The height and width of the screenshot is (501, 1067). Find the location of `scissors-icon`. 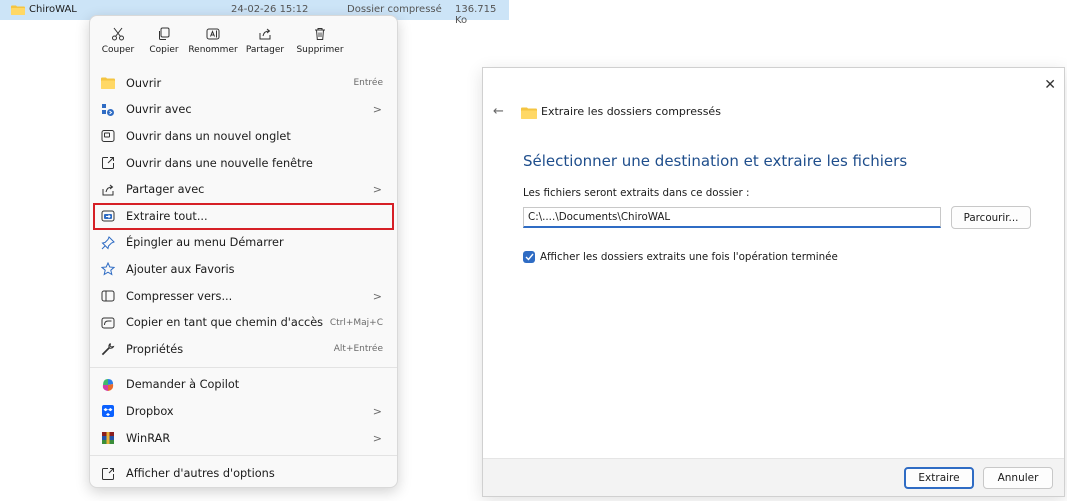

scissors-icon is located at coordinates (118, 34).